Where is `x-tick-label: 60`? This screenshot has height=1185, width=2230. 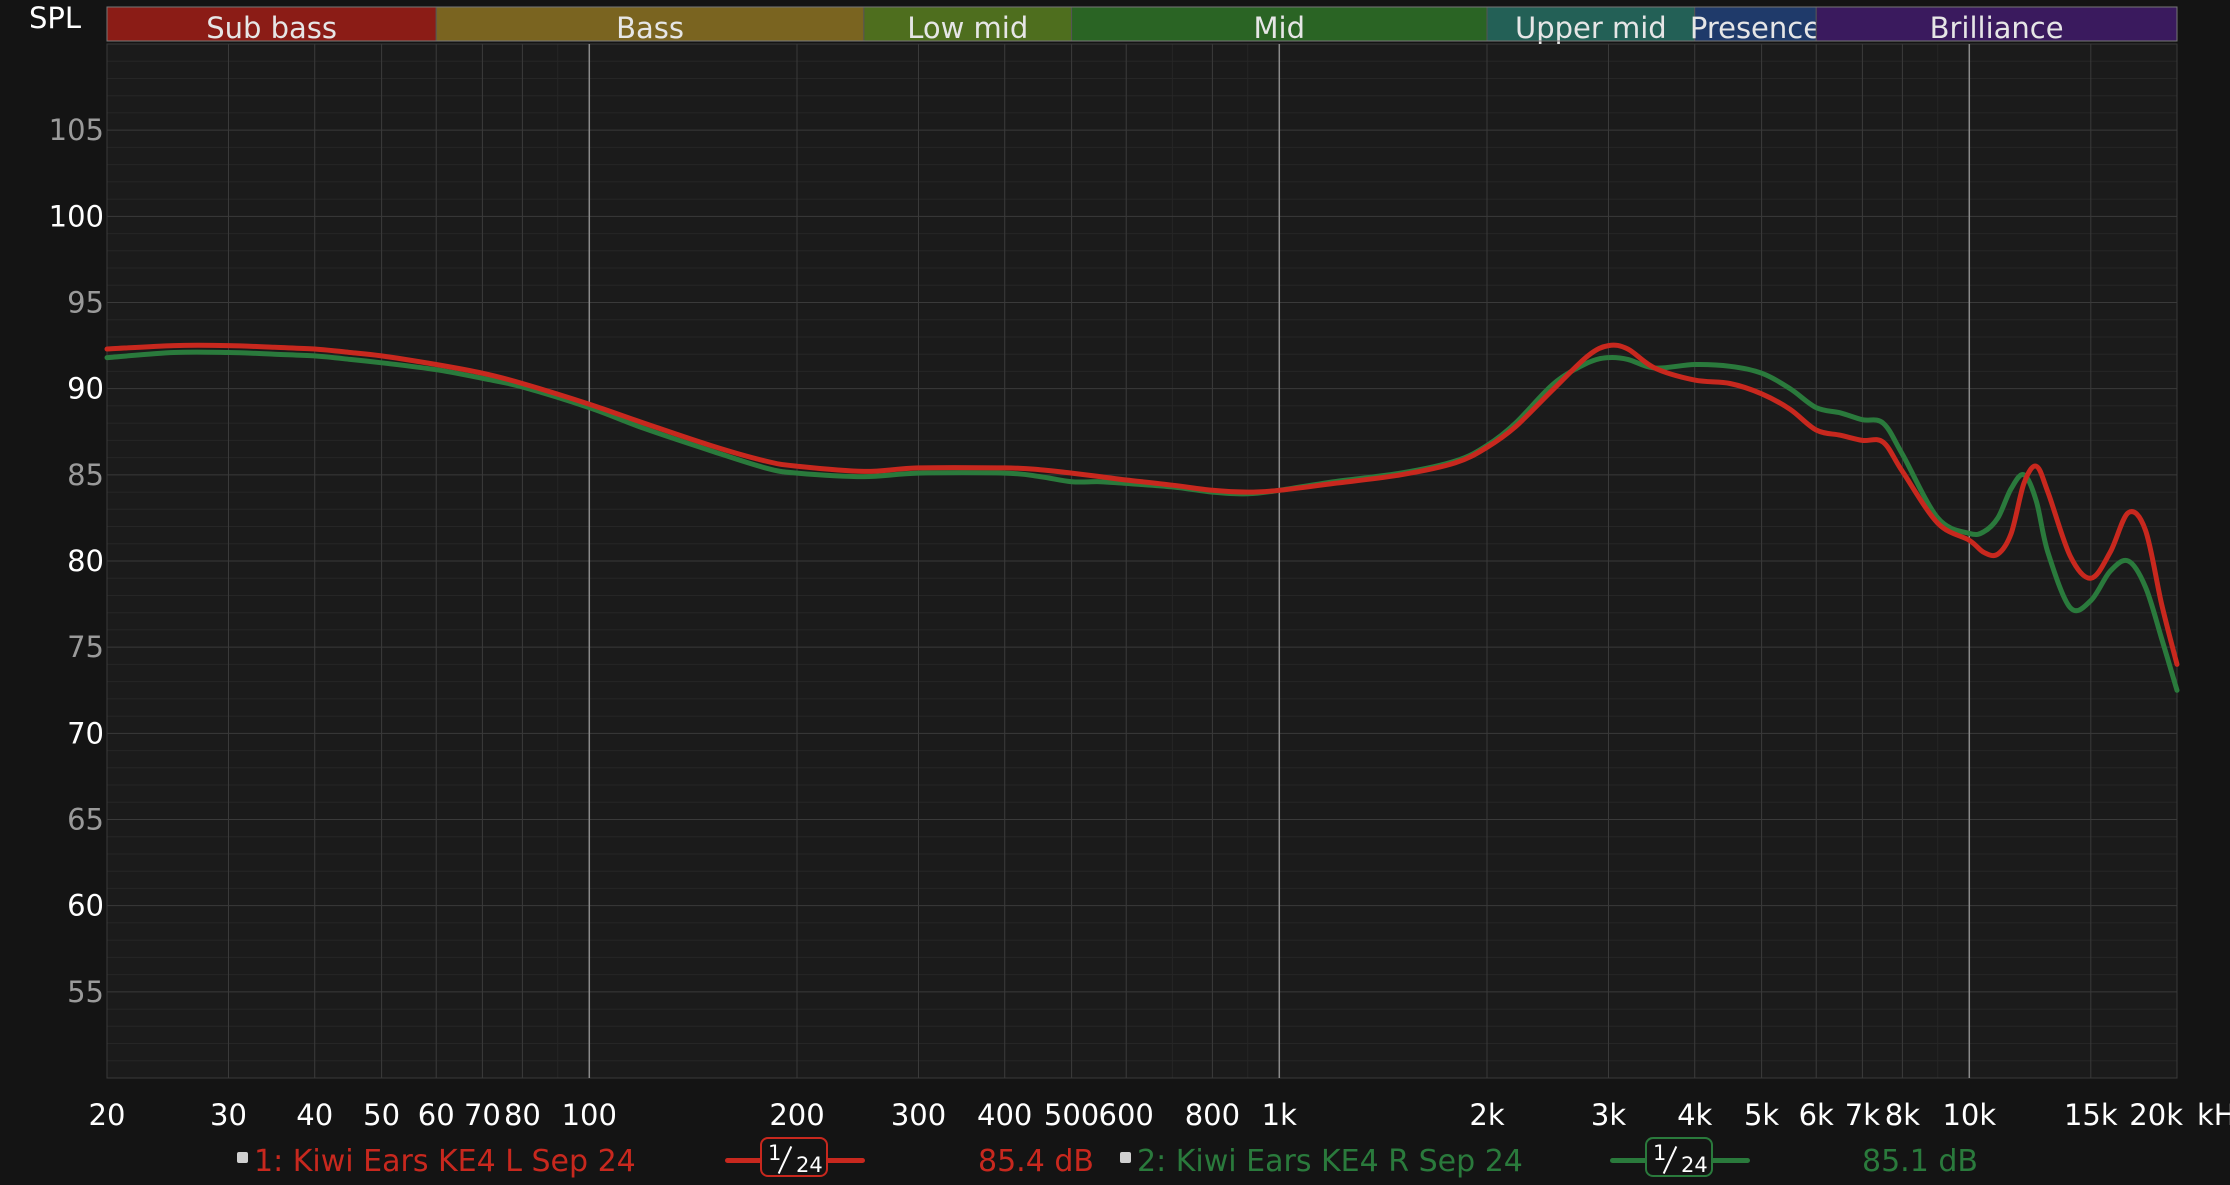 x-tick-label: 60 is located at coordinates (436, 1115).